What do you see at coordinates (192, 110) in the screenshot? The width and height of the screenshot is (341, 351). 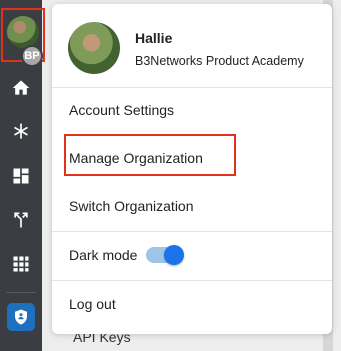 I see `account-settings-item: Account Settings` at bounding box center [192, 110].